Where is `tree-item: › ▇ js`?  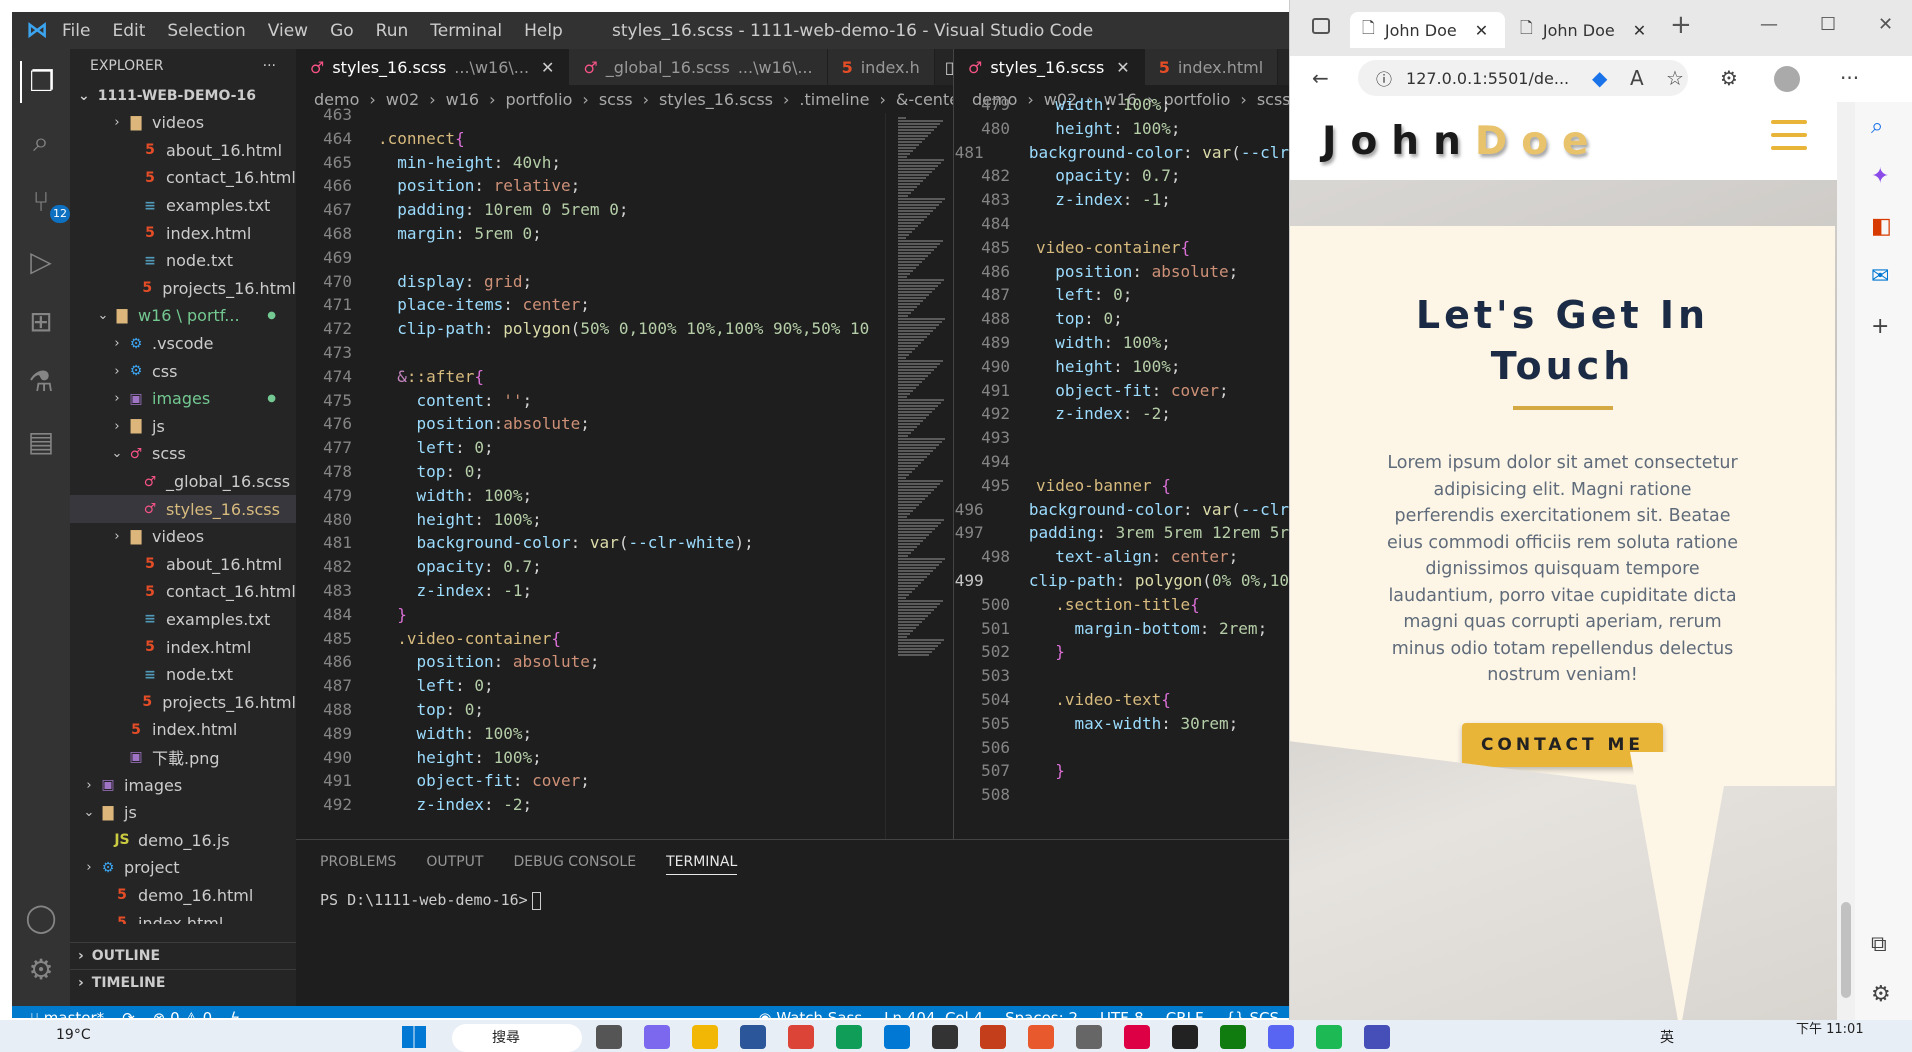 tree-item: › ▇ js is located at coordinates (183, 427).